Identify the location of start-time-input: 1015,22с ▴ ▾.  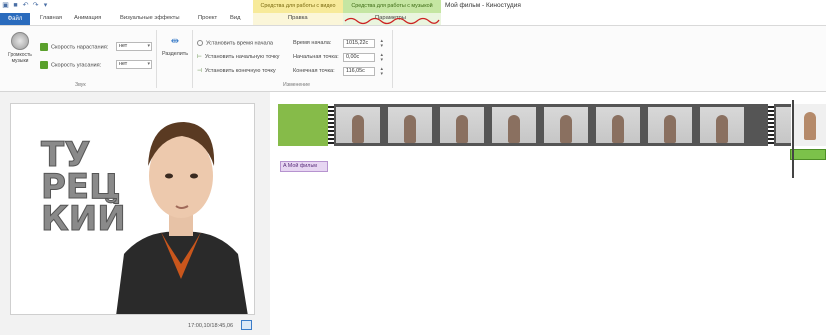
(363, 43).